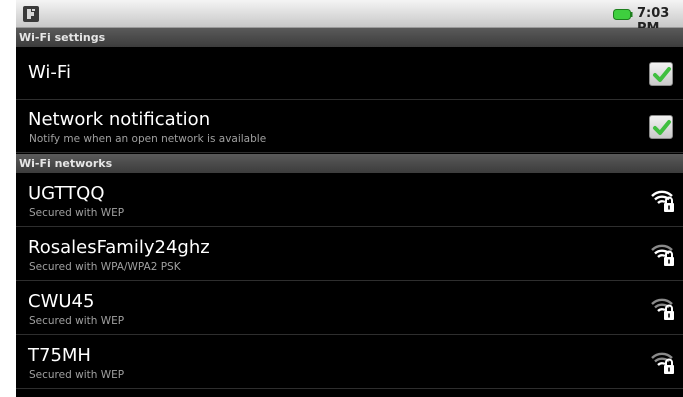 Image resolution: width=683 pixels, height=397 pixels. I want to click on network-notification-title: Network notification, so click(119, 119).